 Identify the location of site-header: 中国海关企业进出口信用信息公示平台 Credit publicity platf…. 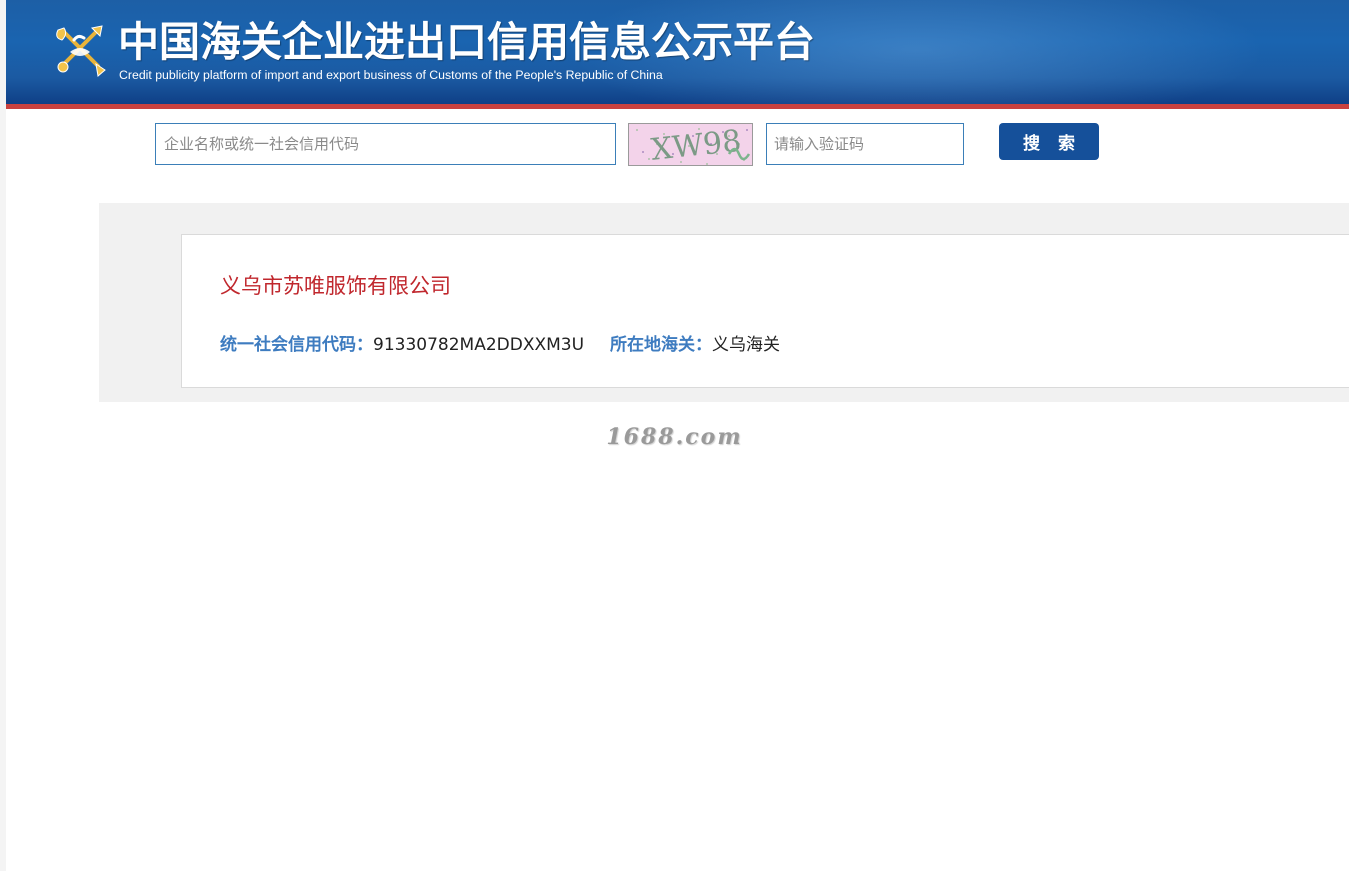
(677, 52).